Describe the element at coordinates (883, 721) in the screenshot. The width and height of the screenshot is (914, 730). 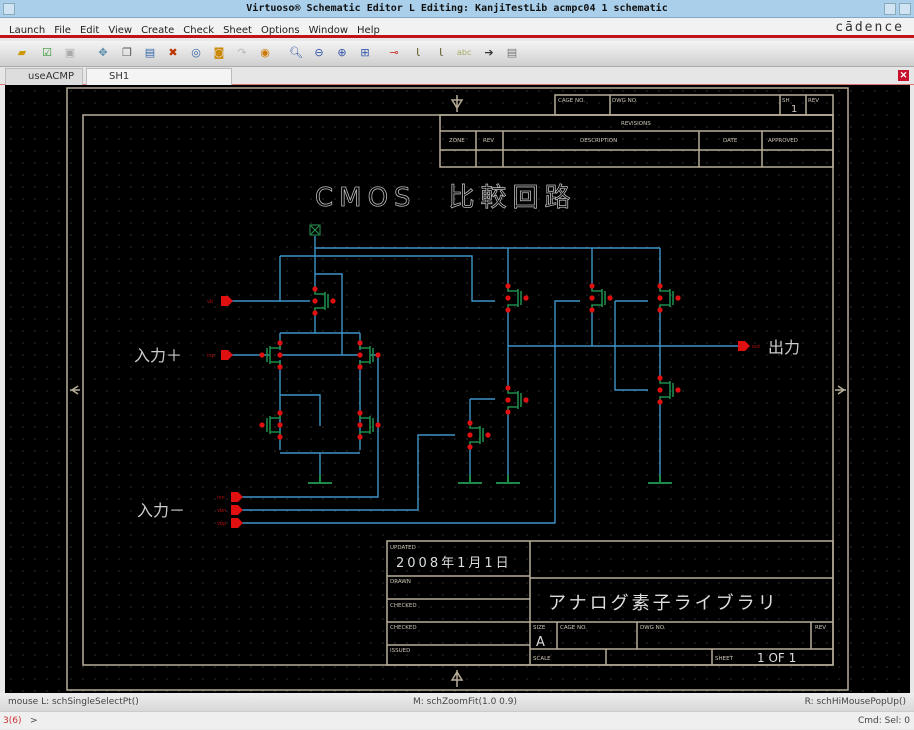
I see `cmd-sel-status: Cmd: Sel: 0` at that location.